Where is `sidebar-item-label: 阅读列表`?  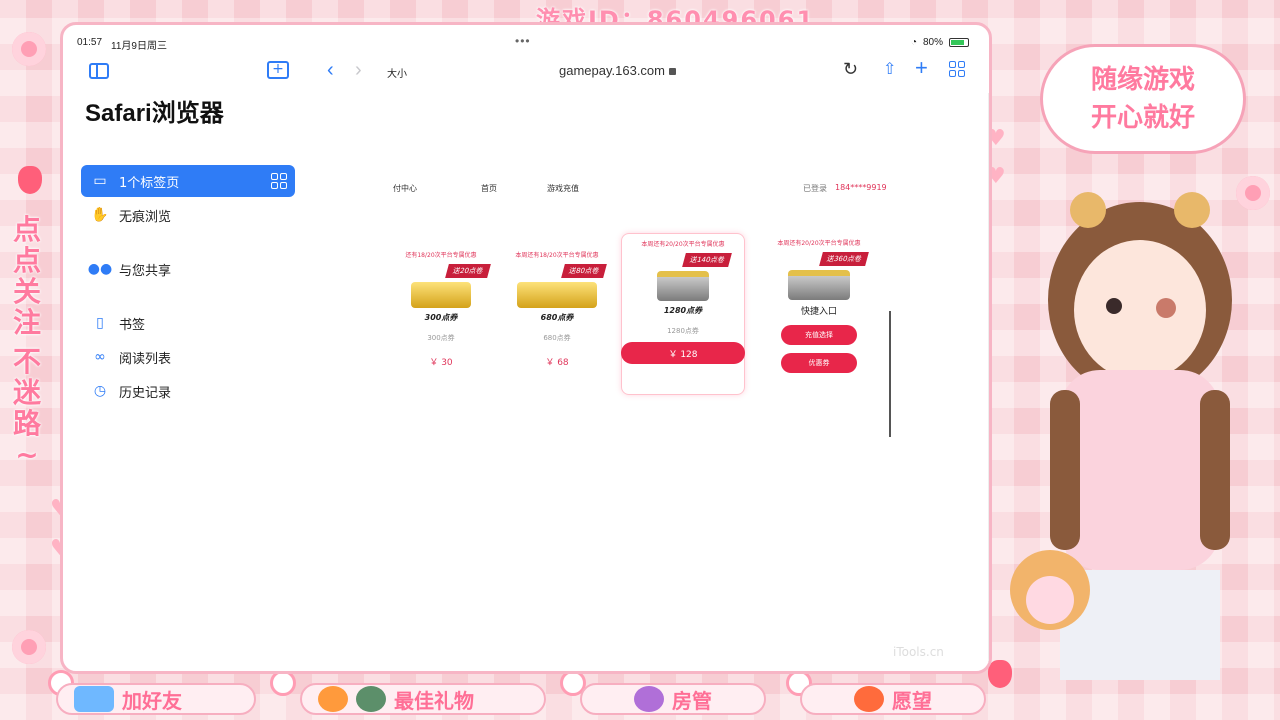
sidebar-item-label: 阅读列表 is located at coordinates (145, 359).